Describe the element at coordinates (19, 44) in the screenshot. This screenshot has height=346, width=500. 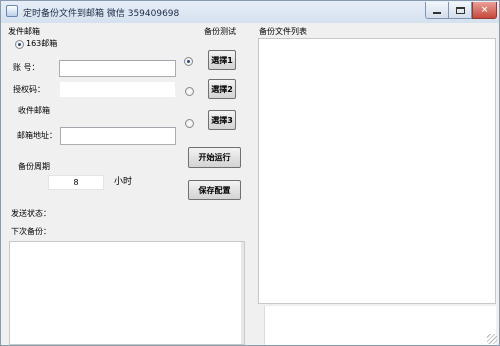
I see `sender-163-radio` at that location.